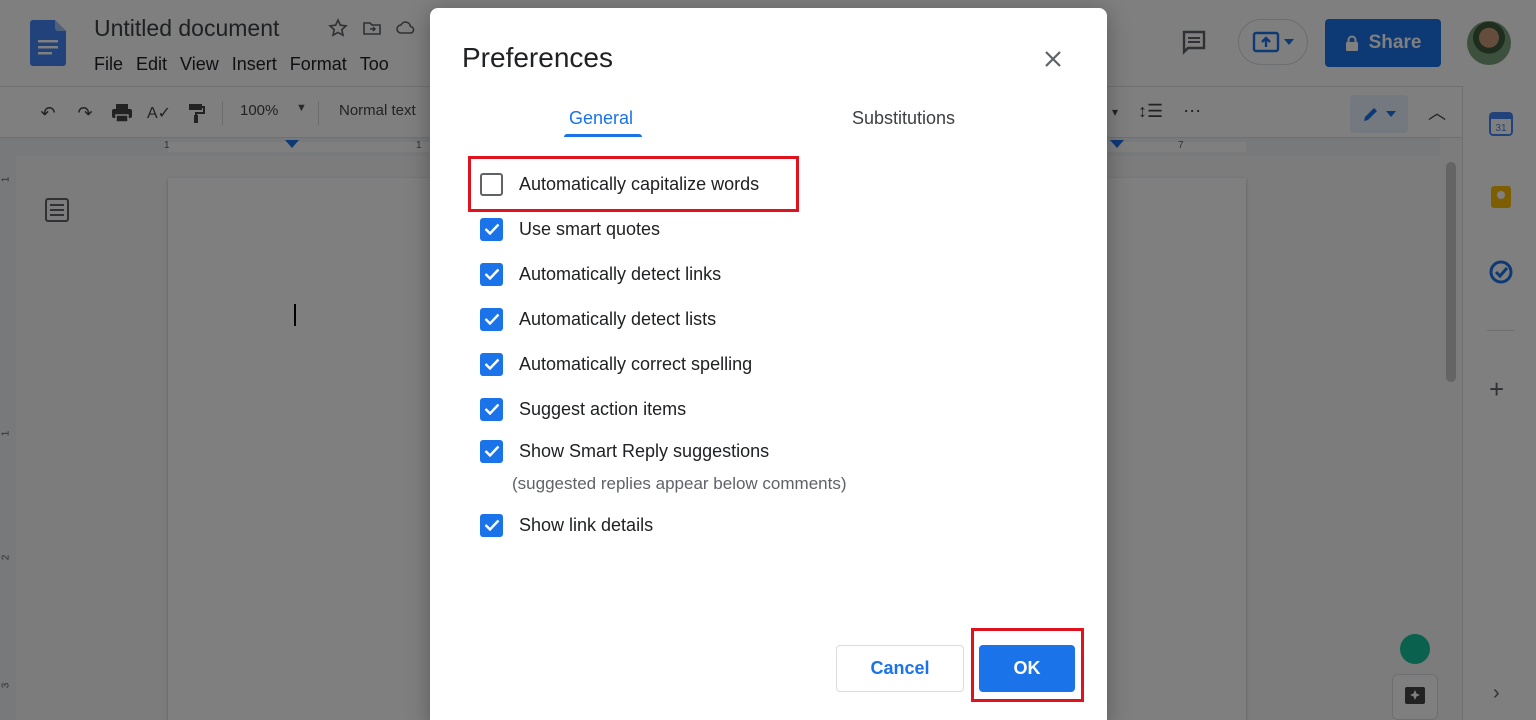 This screenshot has width=1536, height=720. I want to click on option-detect-links: Automatically detect links, so click(600, 274).